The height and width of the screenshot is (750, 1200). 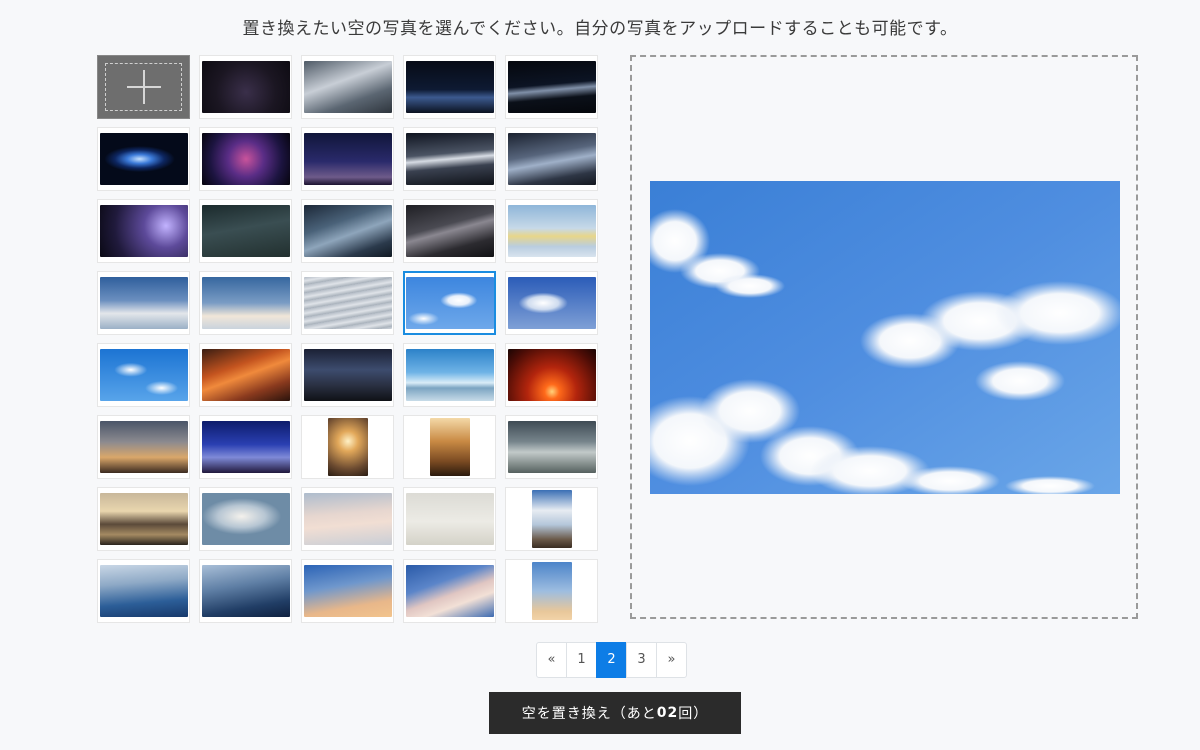 I want to click on sky-thumbnail-dark-lightning, so click(x=449, y=231).